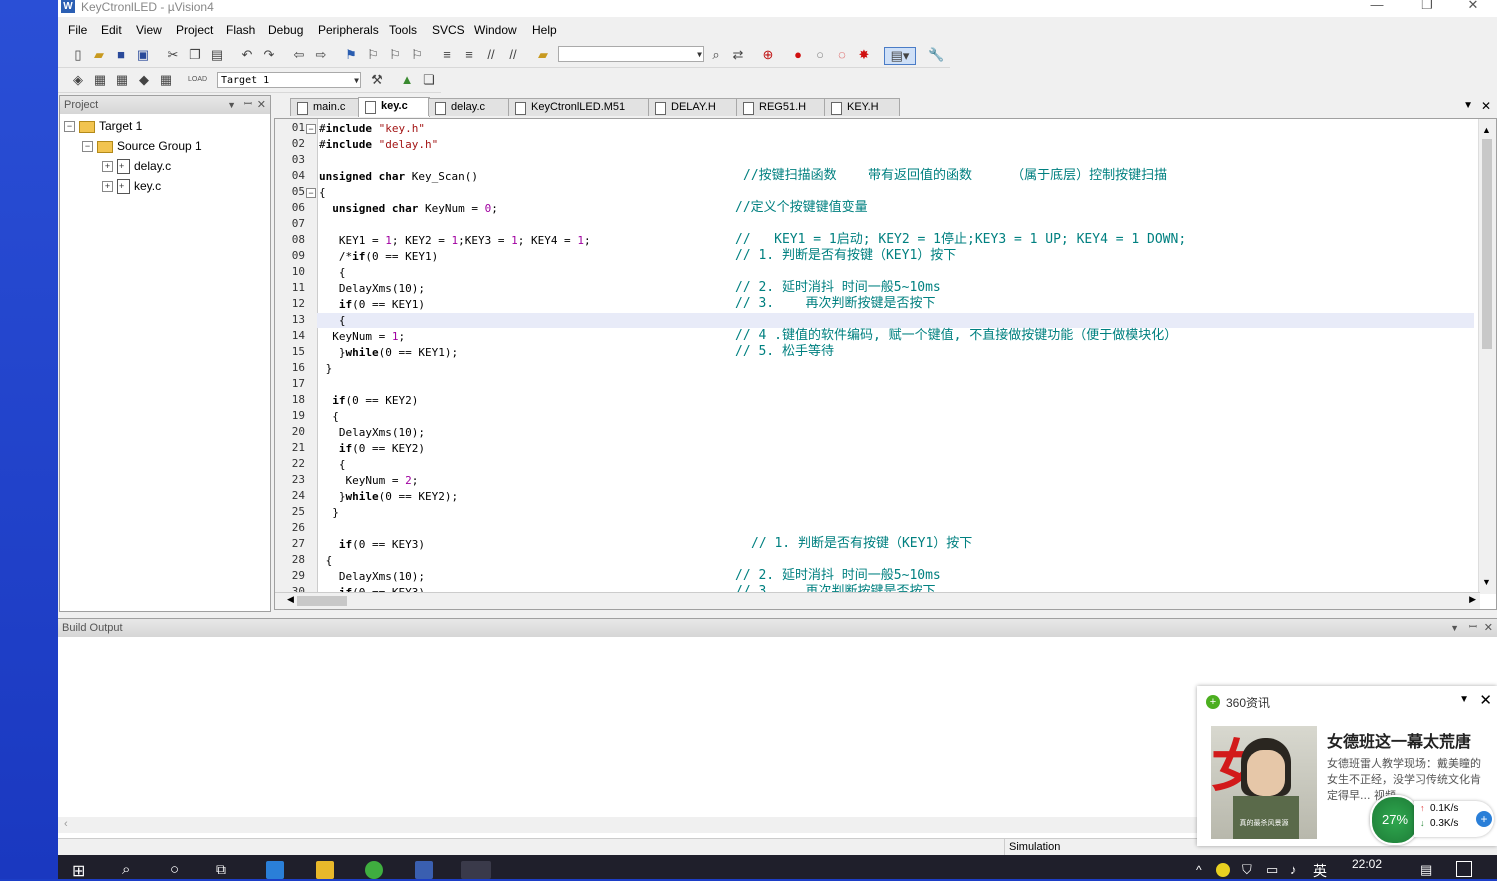  Describe the element at coordinates (398, 177) in the screenshot. I see `code-line: unsigned char Key_Scan()` at that location.